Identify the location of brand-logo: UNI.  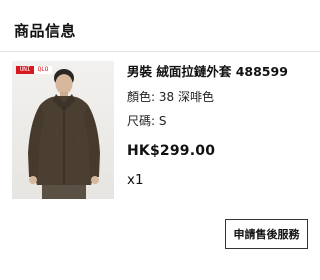
(25, 70).